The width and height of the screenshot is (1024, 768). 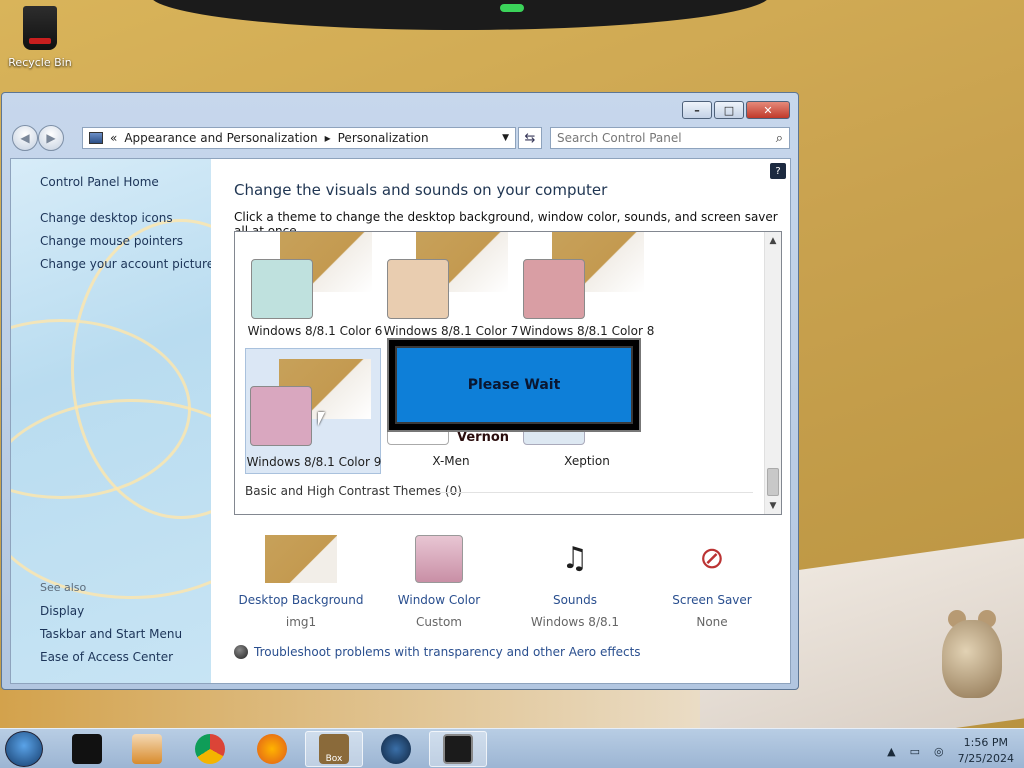 I want to click on taskbar-media-player, so click(x=147, y=749).